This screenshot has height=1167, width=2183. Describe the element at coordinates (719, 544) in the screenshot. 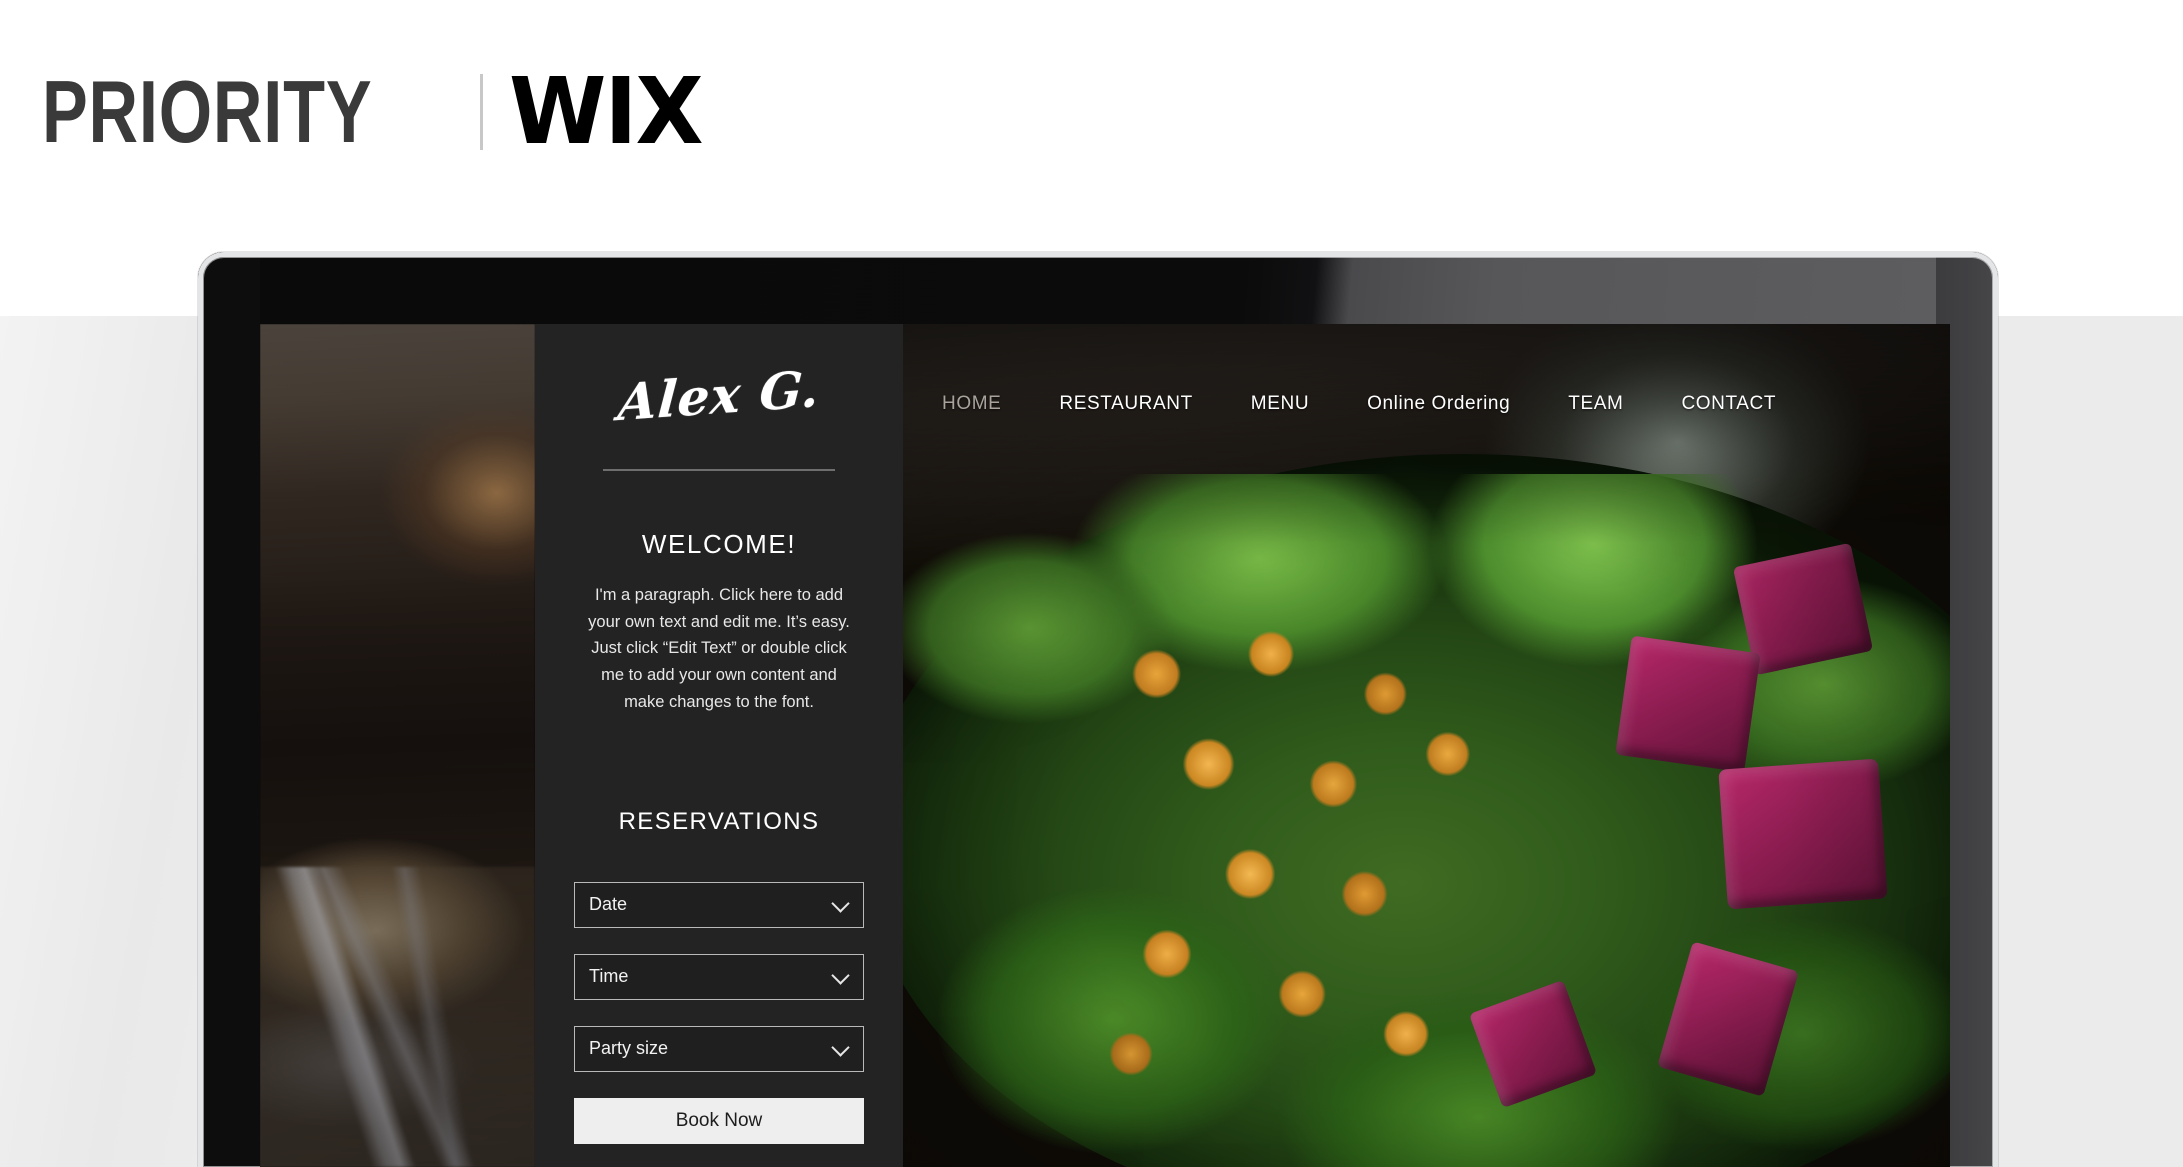

I see `welcome-heading: WELCOME!` at that location.